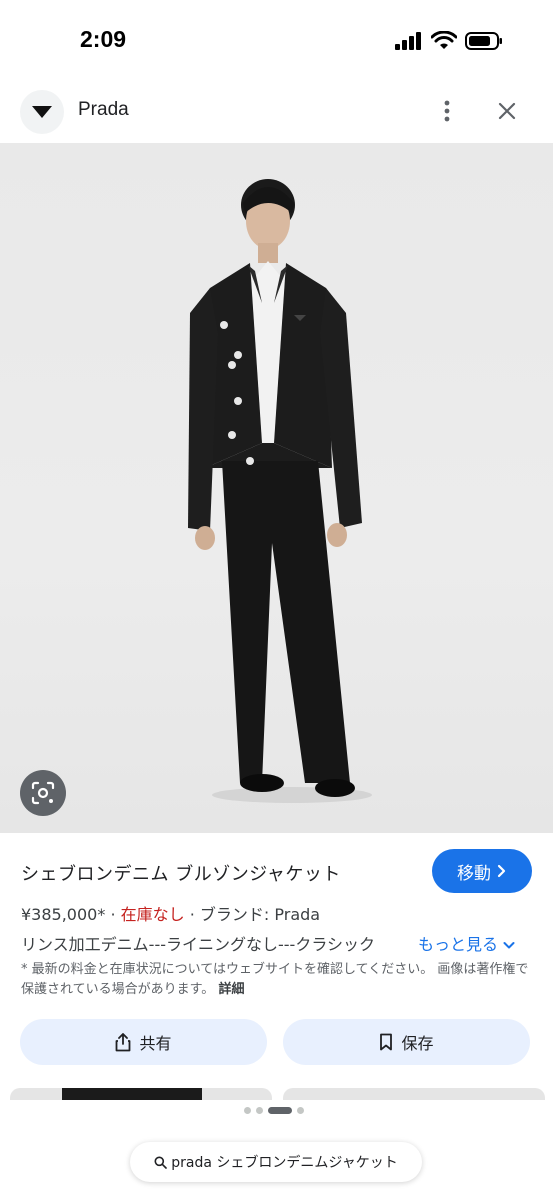 This screenshot has height=1200, width=553. I want to click on chevron-right-icon, so click(501, 871).